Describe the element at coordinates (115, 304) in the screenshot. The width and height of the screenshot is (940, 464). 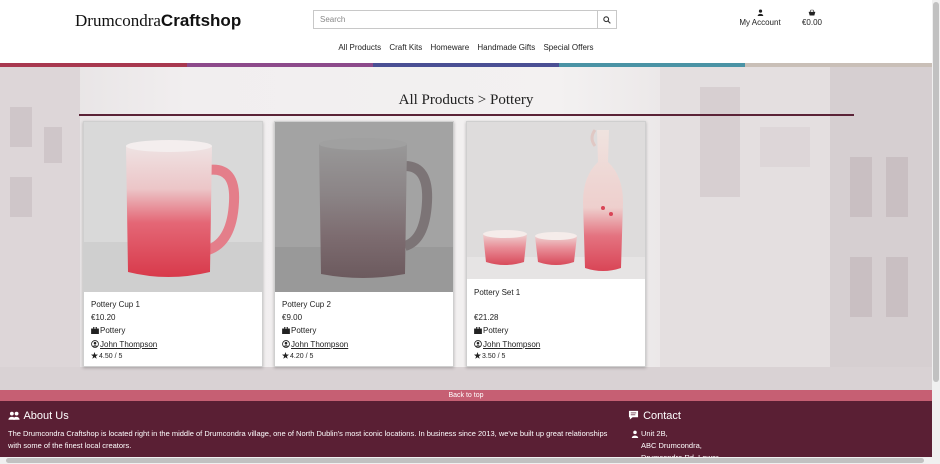
I see `product-name: Pottery Cup 1` at that location.